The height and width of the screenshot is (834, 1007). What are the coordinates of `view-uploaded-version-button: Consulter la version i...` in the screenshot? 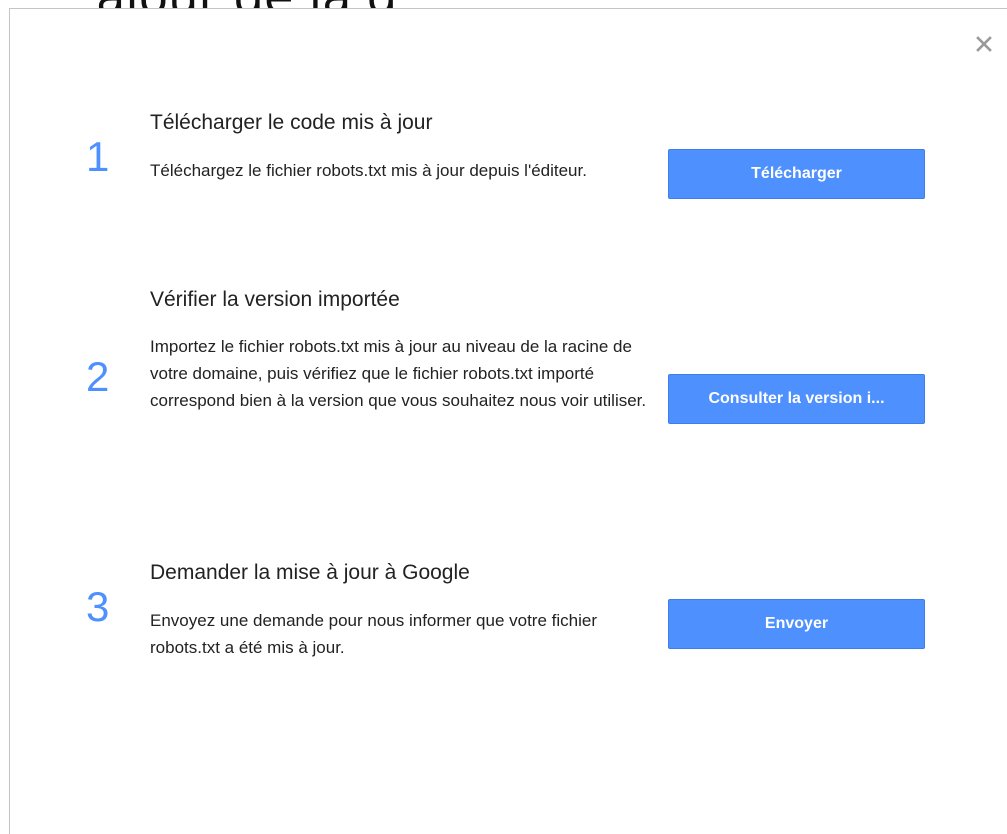 It's located at (796, 399).